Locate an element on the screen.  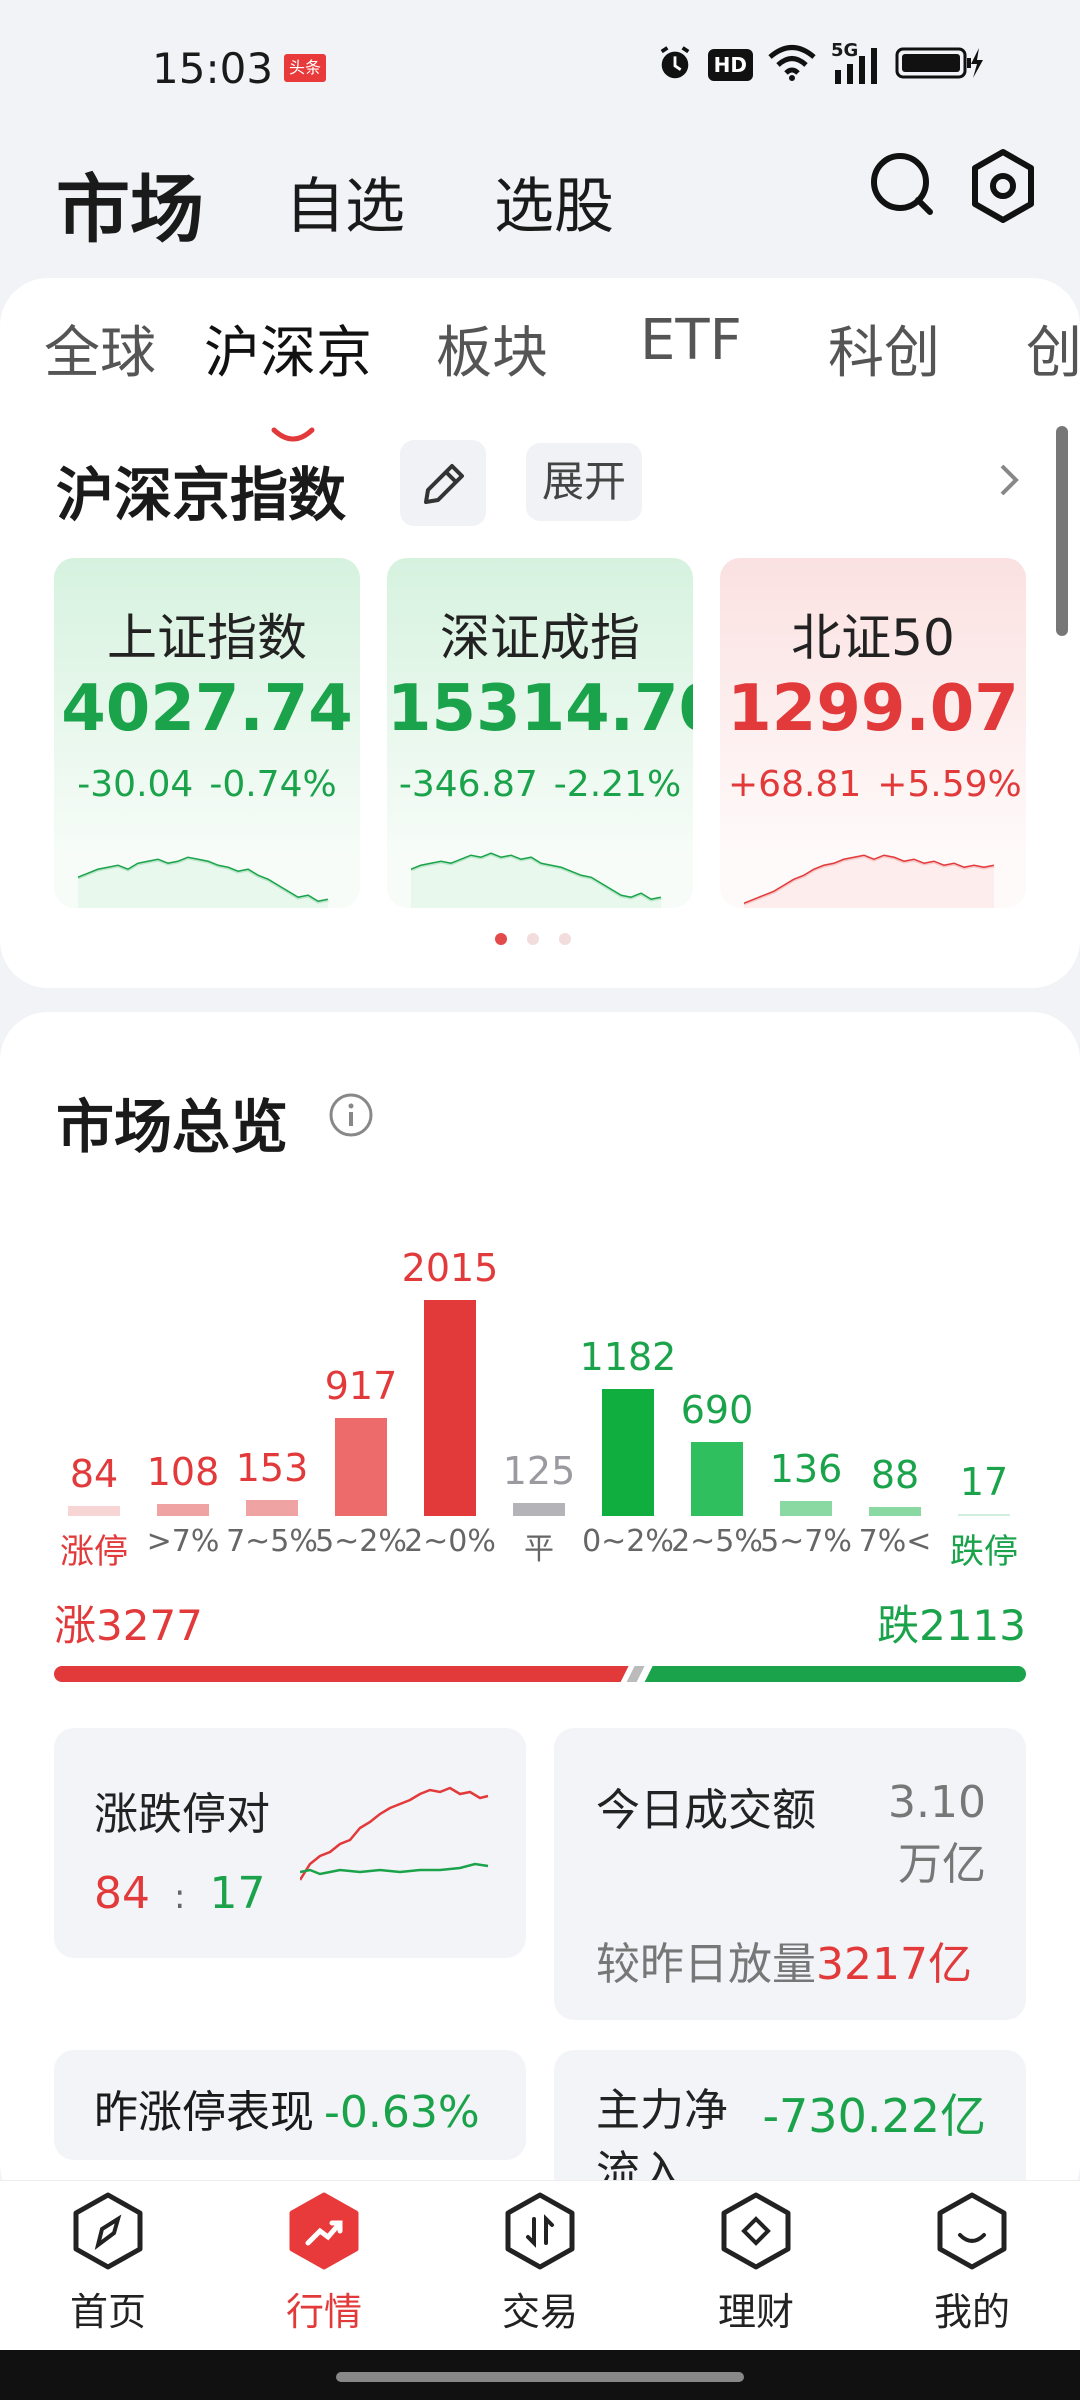
limit-pair-label: 涨跌停对 is located at coordinates (182, 1814).